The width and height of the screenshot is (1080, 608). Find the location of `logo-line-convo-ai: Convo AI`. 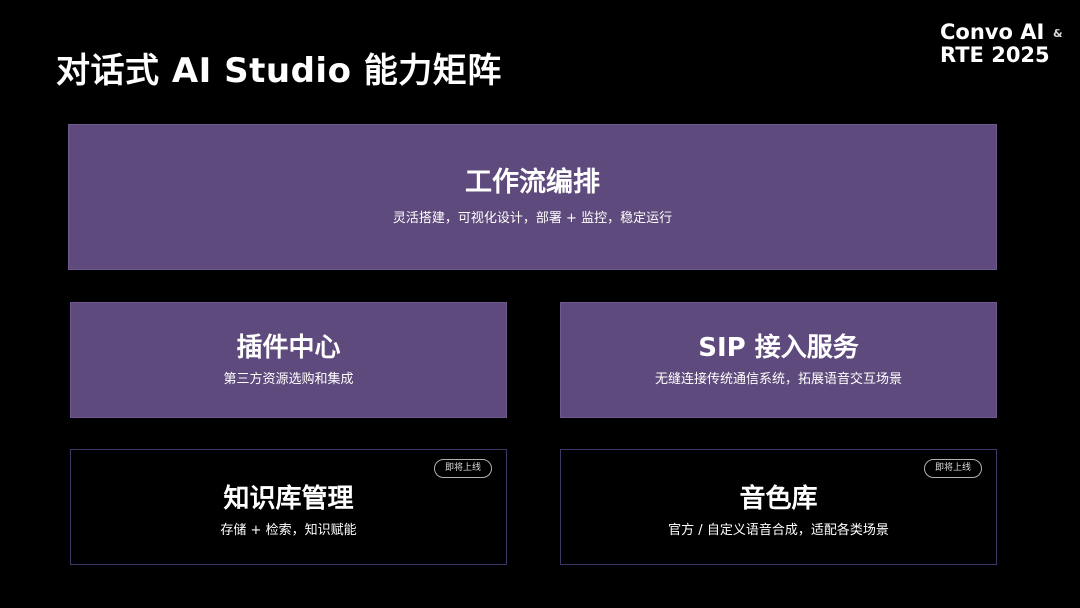

logo-line-convo-ai: Convo AI is located at coordinates (992, 32).